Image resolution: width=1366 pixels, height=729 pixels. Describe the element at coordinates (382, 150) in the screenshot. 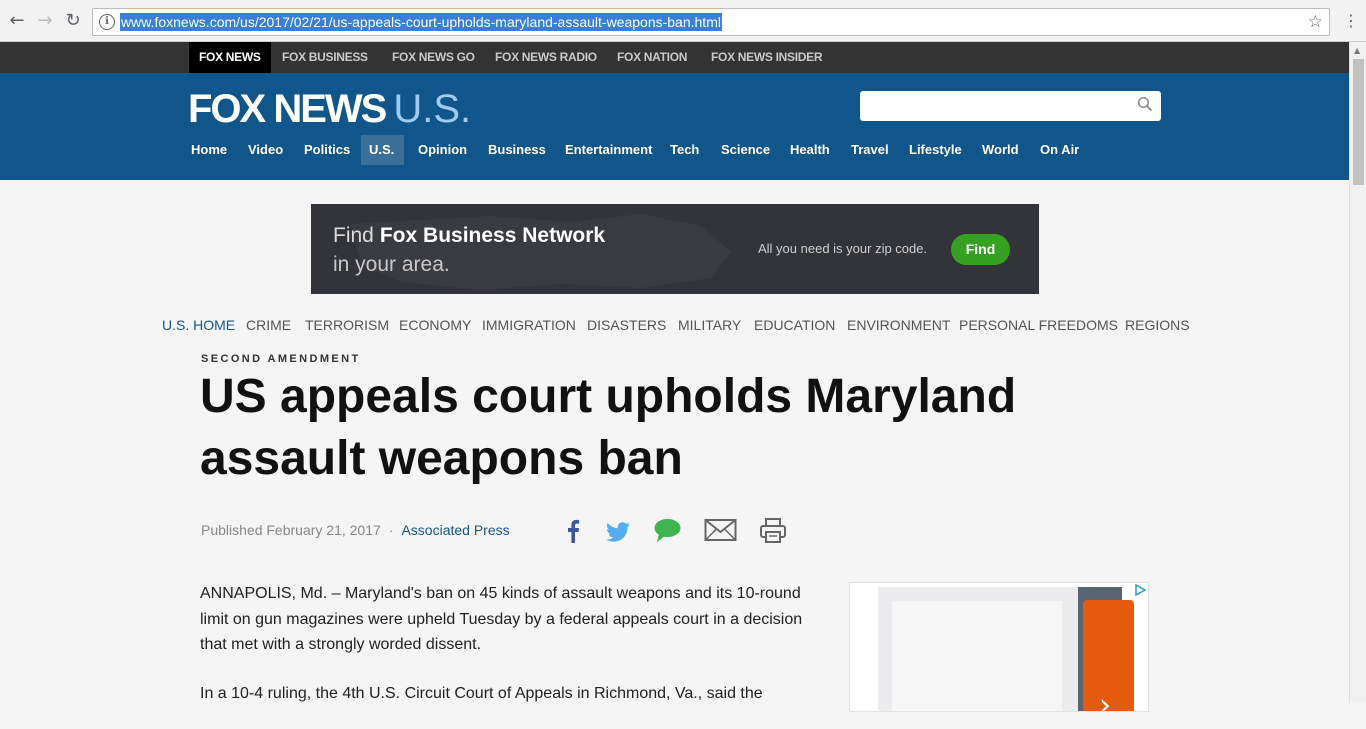

I see `nav-us: U.S.` at that location.